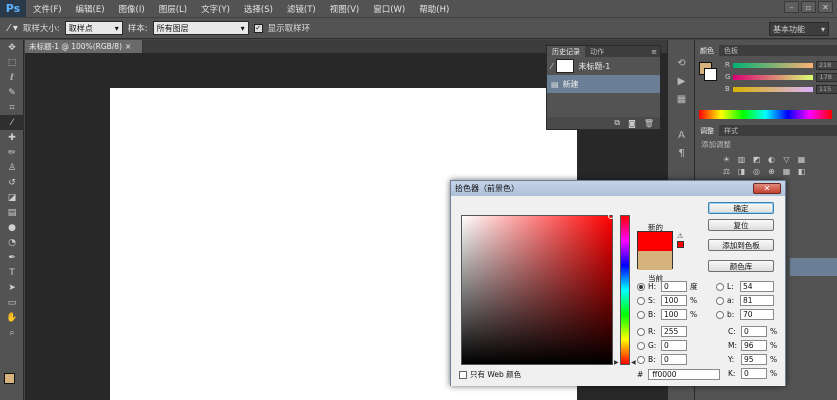  Describe the element at coordinates (674, 300) in the screenshot. I see `s-input: 100` at that location.